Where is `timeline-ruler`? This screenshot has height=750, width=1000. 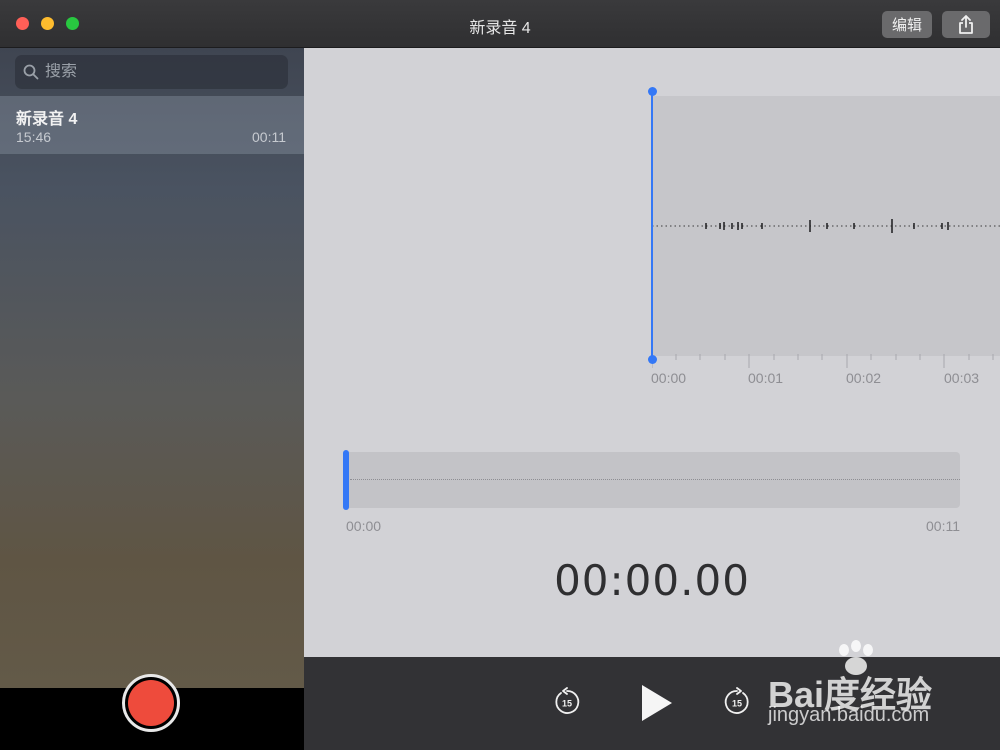 timeline-ruler is located at coordinates (823, 361).